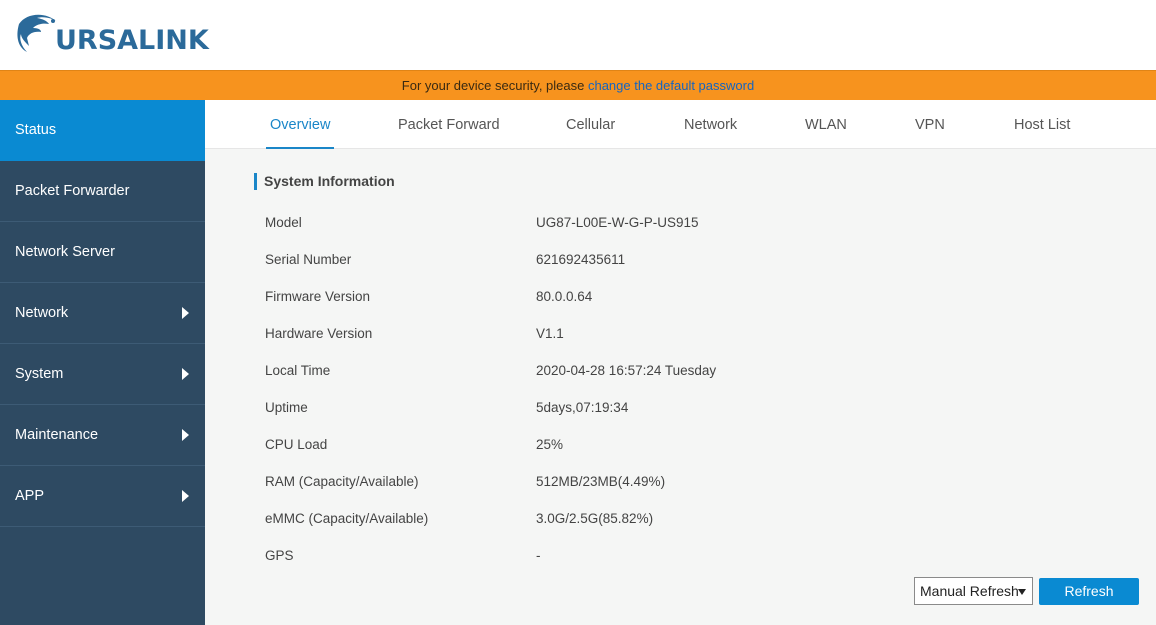  I want to click on info-value: 512MB/23MB(4.49%), so click(601, 481).